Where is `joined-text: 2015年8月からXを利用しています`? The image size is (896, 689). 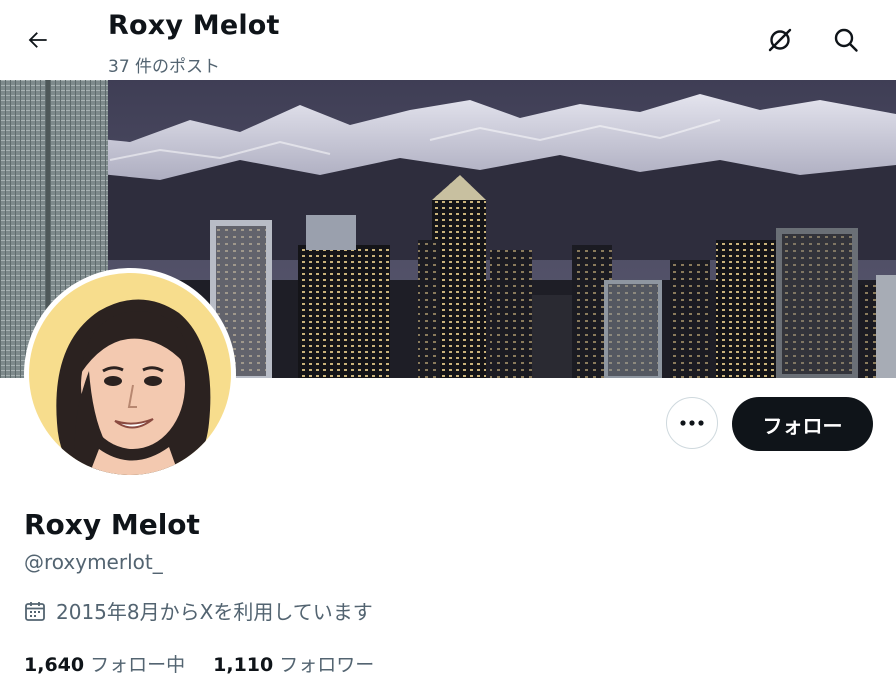
joined-text: 2015年8月からXを利用しています is located at coordinates (214, 612).